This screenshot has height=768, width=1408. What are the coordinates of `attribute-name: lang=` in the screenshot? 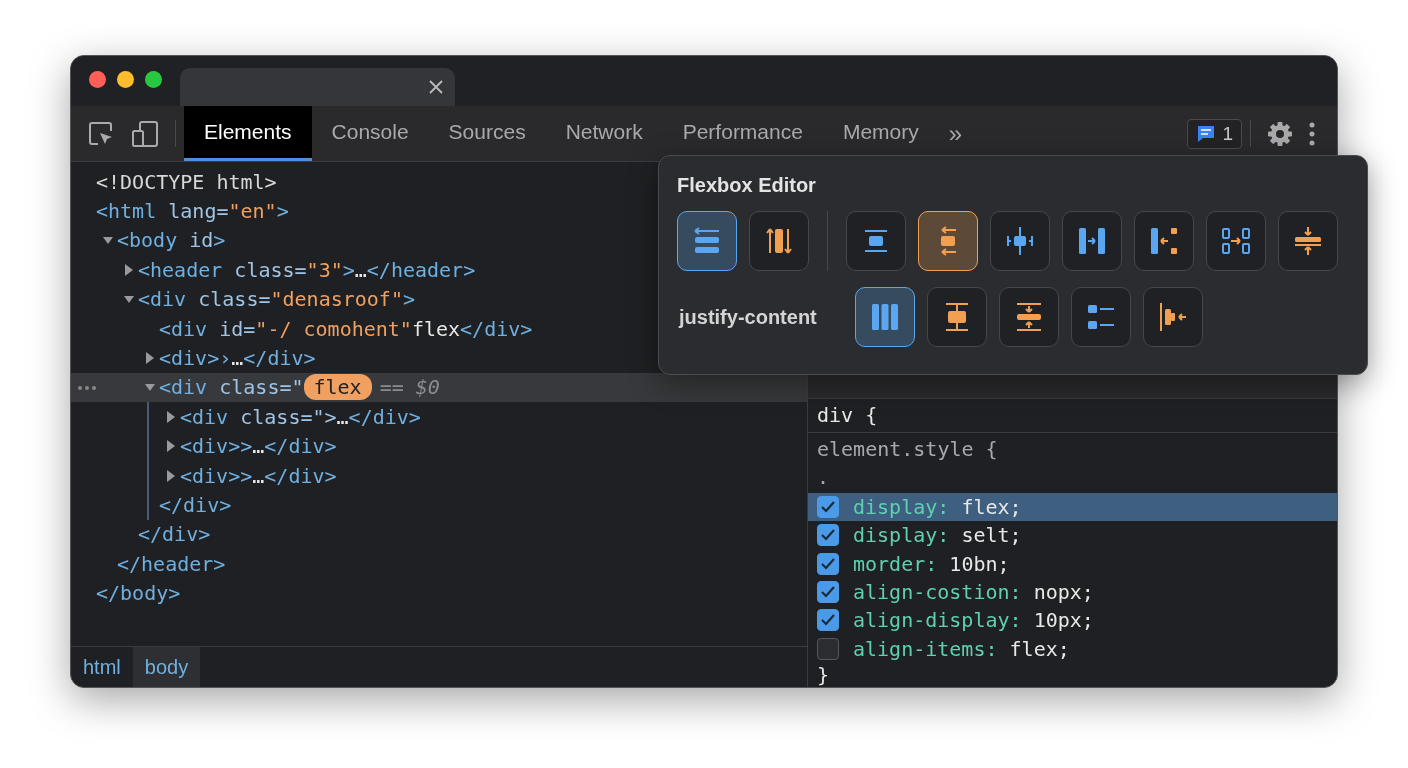 It's located at (198, 211).